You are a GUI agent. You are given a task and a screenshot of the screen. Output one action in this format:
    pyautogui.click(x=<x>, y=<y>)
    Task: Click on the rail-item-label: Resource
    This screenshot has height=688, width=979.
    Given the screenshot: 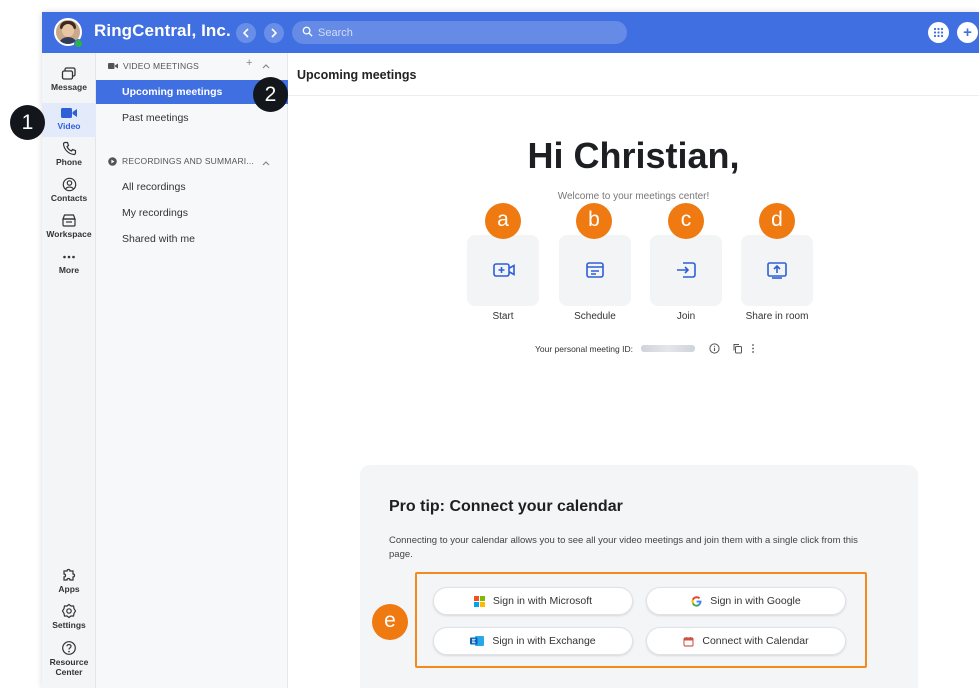 What is the action you would take?
    pyautogui.click(x=69, y=662)
    